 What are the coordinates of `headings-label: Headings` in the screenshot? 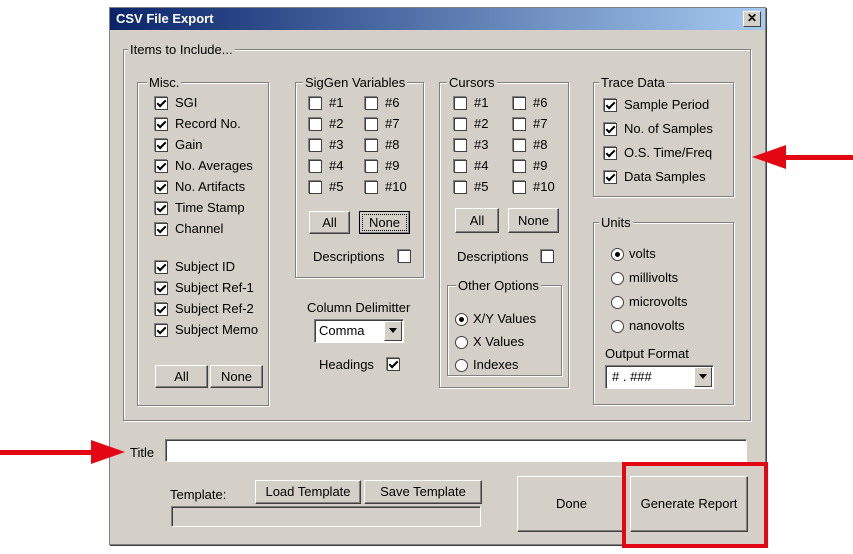 It's located at (346, 364).